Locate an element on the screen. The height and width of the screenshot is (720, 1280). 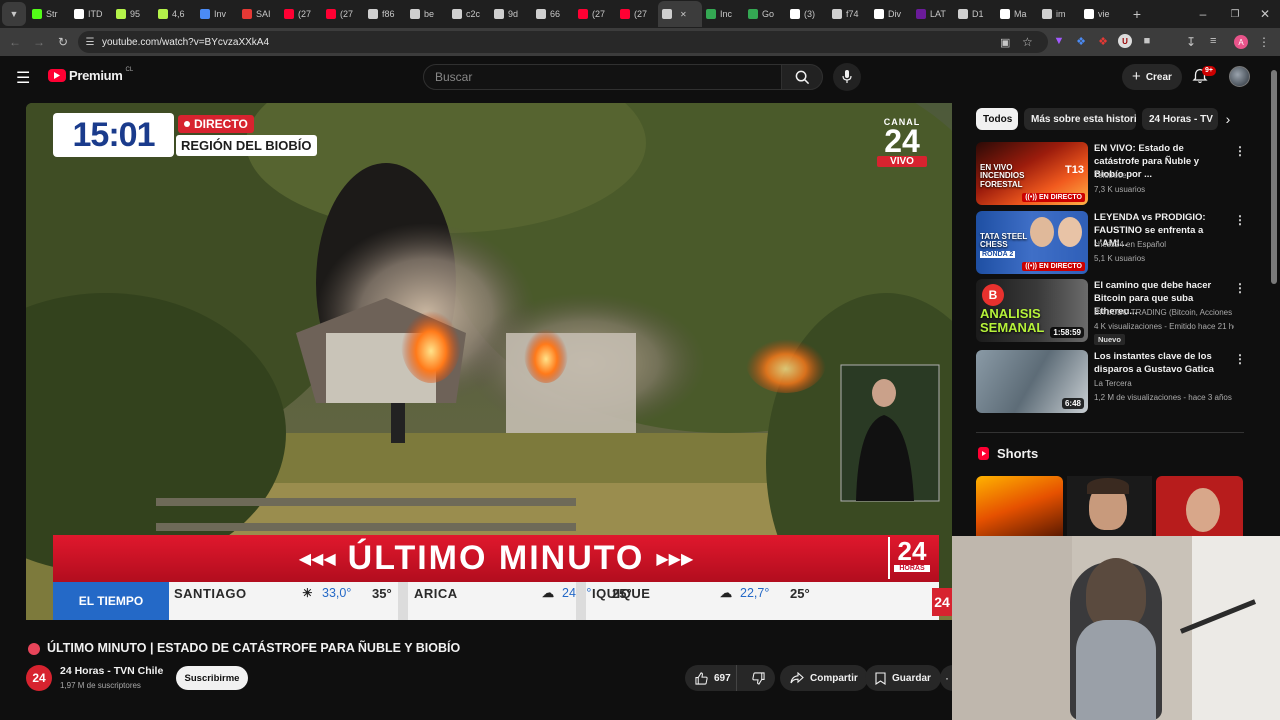
browser-tab: Go is located at coordinates (765, 14).